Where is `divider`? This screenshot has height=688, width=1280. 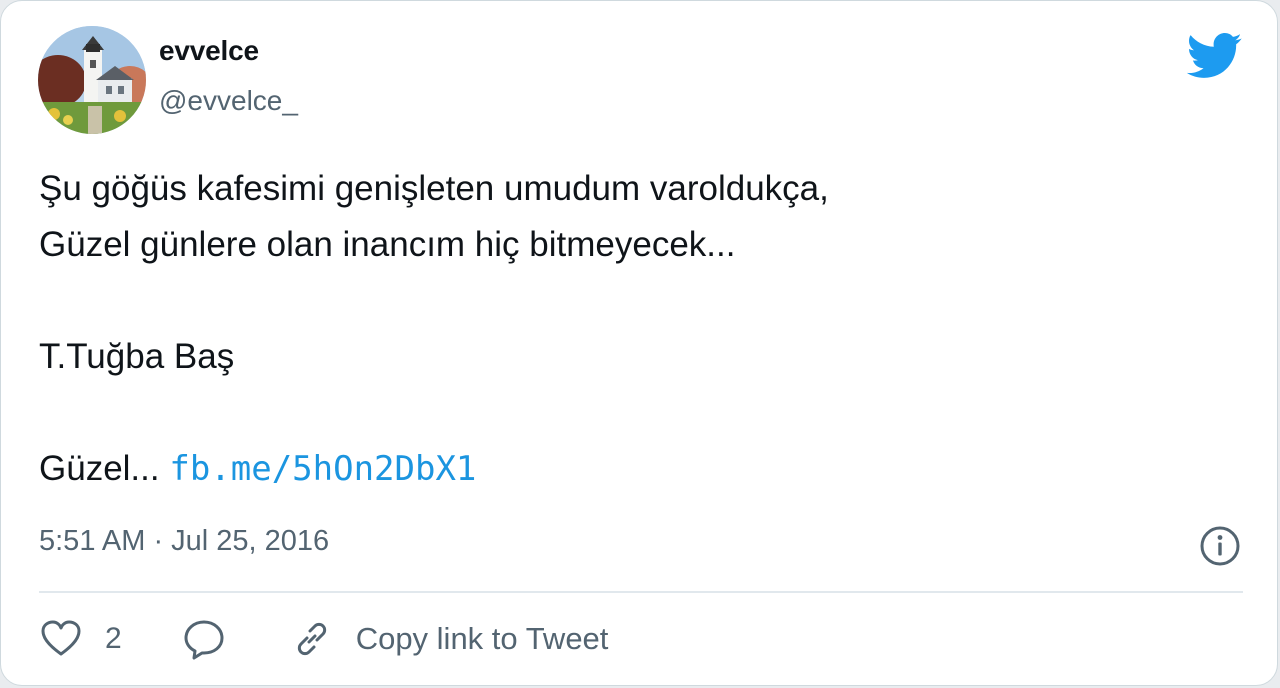
divider is located at coordinates (641, 592).